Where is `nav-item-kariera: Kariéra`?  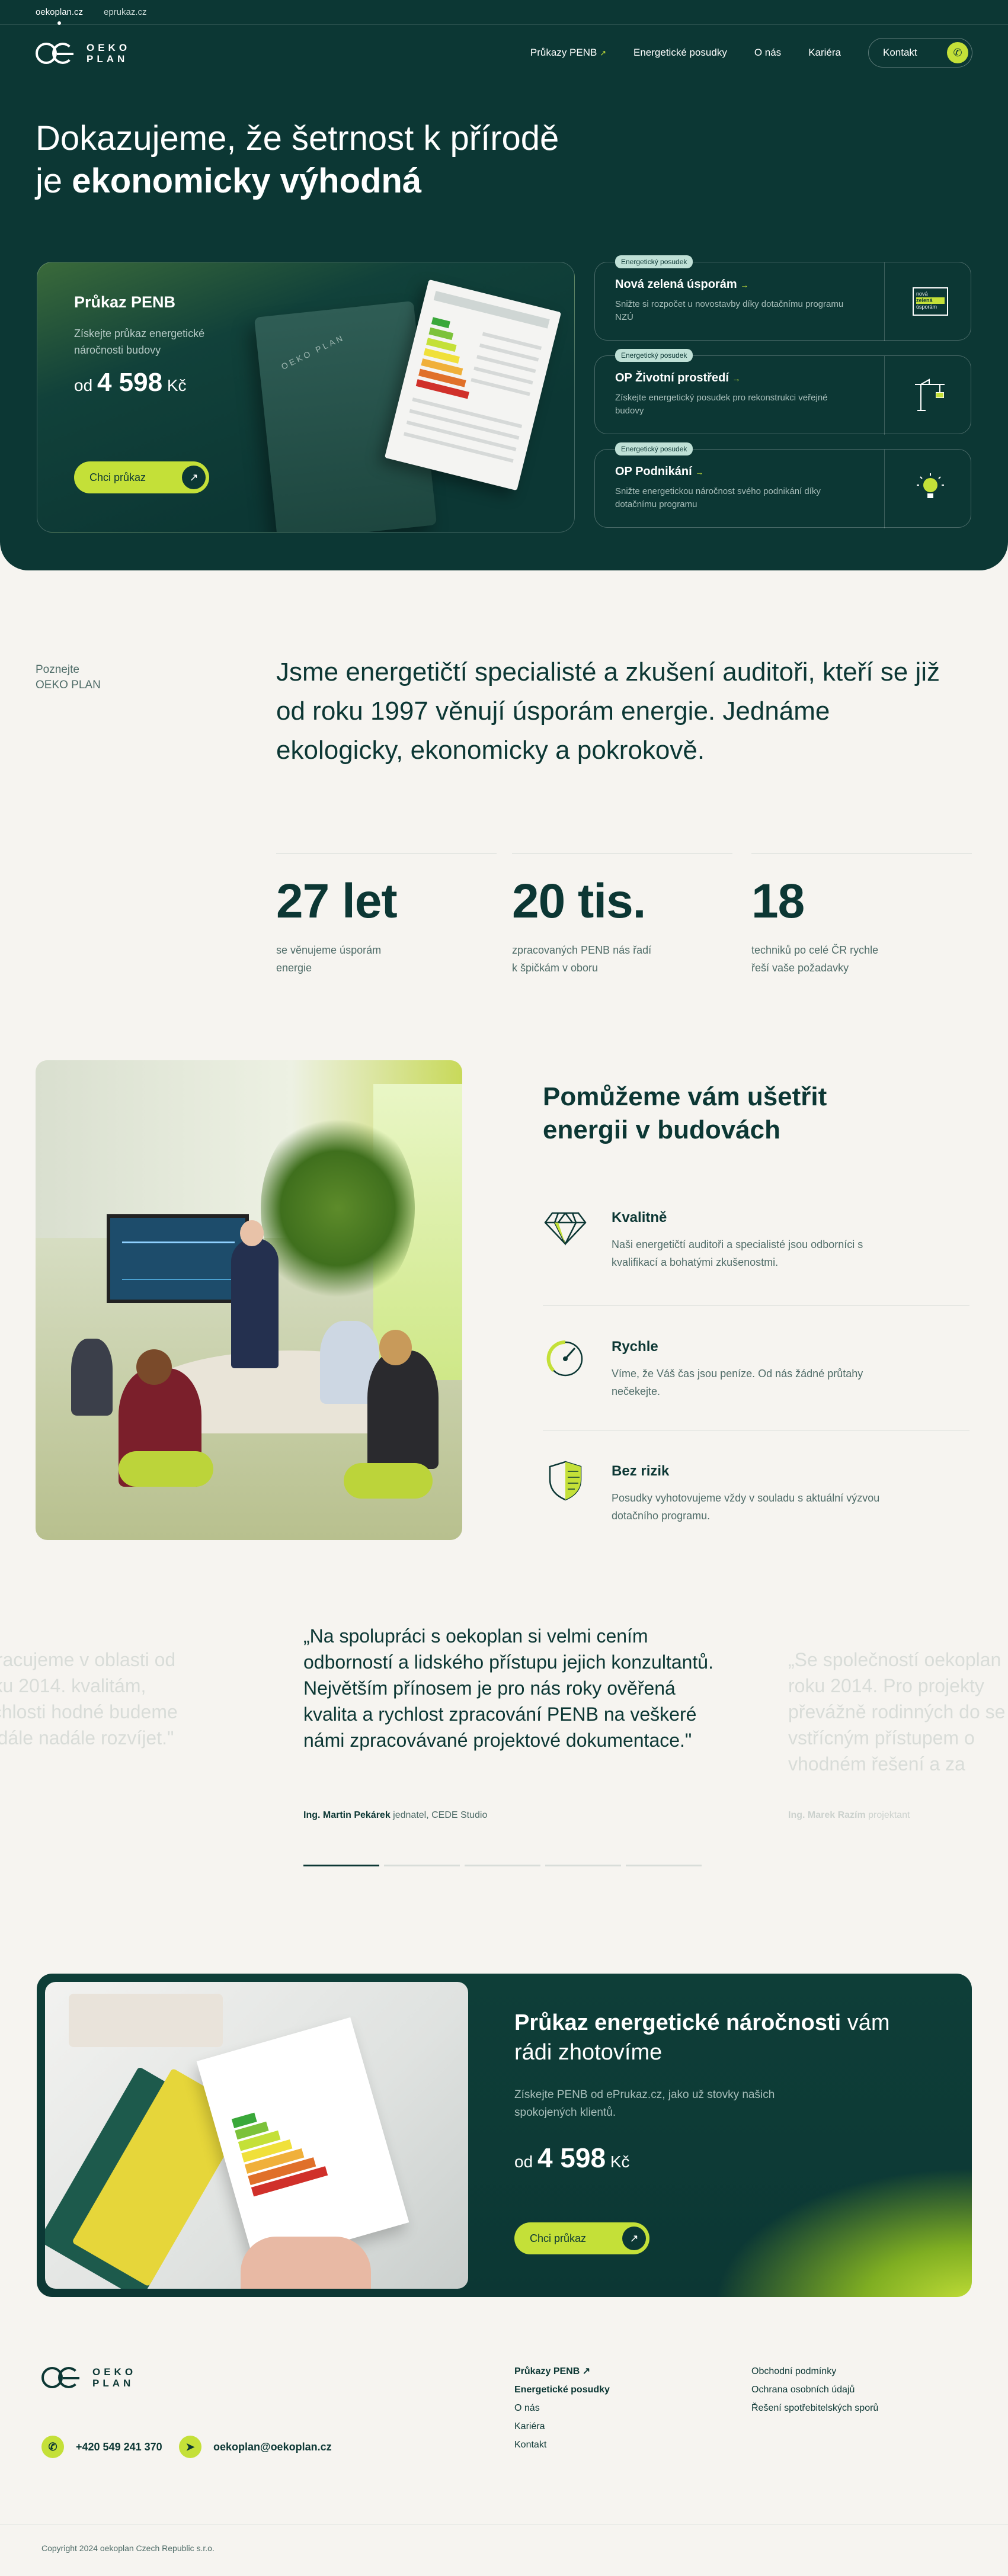
nav-item-kariera: Kariéra is located at coordinates (824, 53).